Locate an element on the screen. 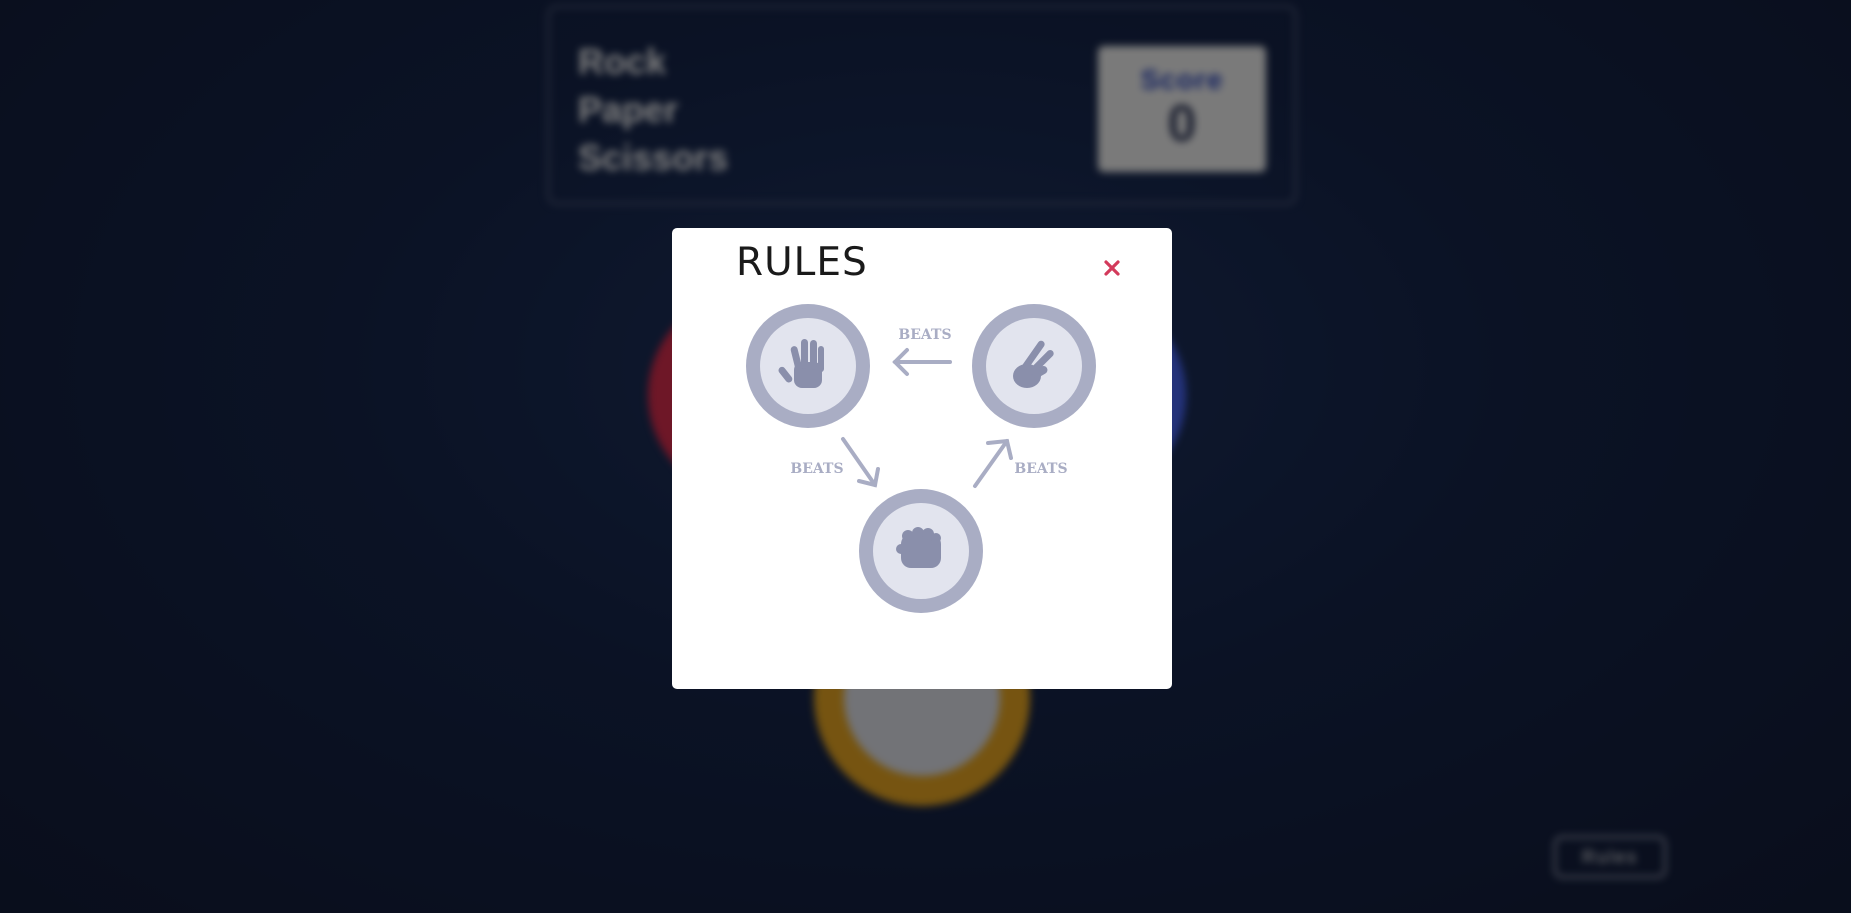 The width and height of the screenshot is (1851, 913). arrow-rock-beats-scissors is located at coordinates (993, 463).